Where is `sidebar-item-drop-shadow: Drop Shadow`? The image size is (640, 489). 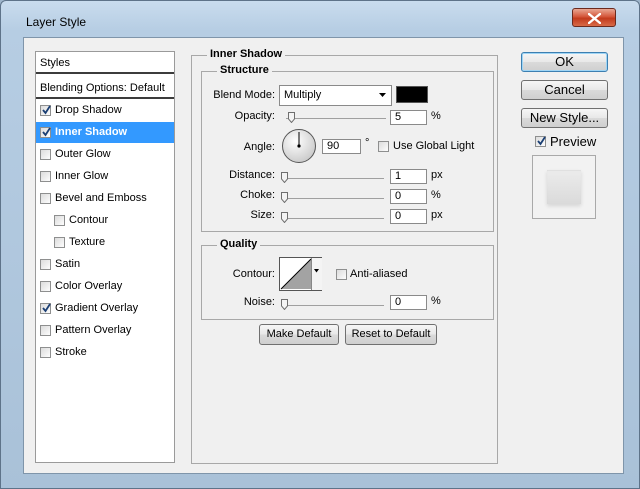
sidebar-item-drop-shadow: Drop Shadow is located at coordinates (105, 110).